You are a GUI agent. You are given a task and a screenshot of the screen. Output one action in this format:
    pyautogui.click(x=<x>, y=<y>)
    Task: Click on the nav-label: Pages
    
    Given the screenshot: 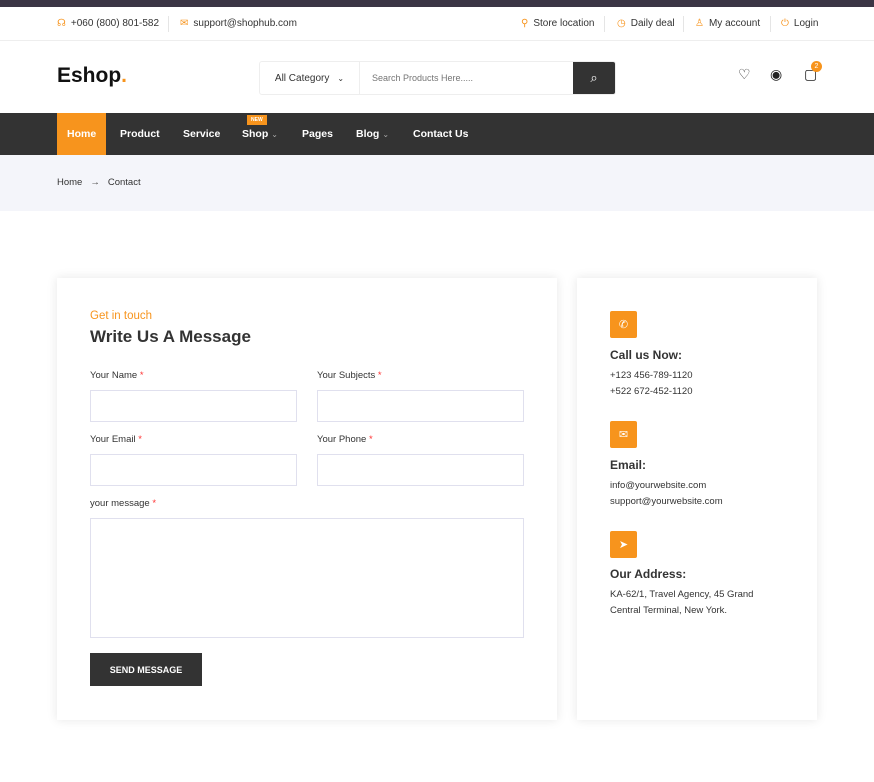 What is the action you would take?
    pyautogui.click(x=317, y=134)
    